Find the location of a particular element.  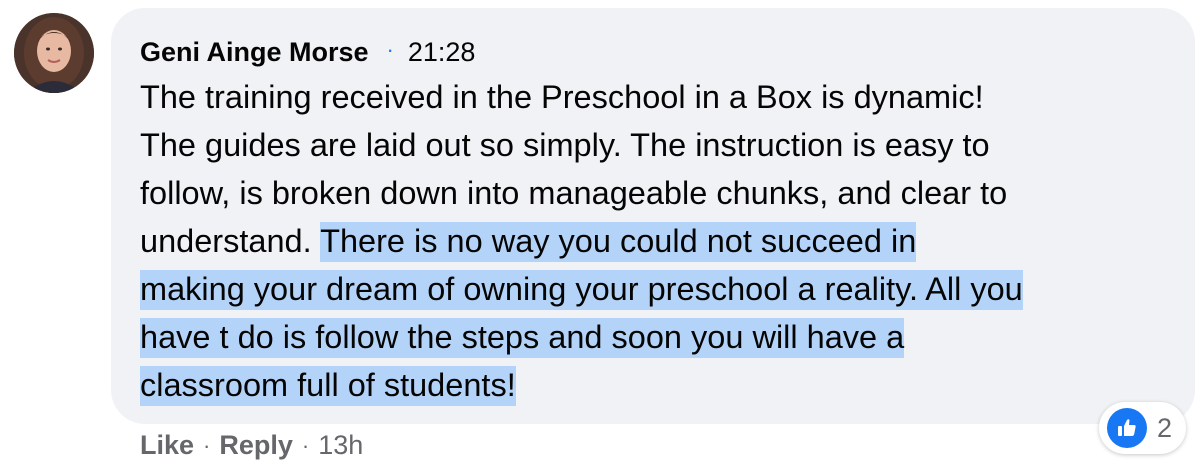

comment-header: Geni Ainge Morse · 21:28 is located at coordinates (307, 52).